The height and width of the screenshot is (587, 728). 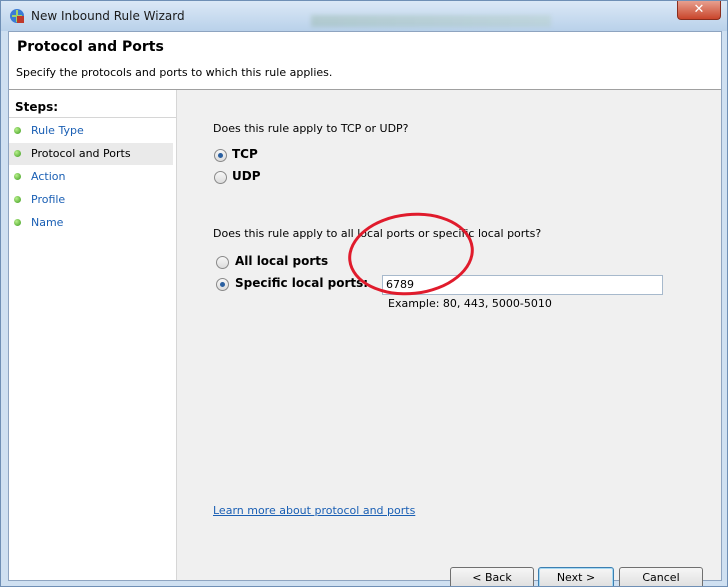 What do you see at coordinates (522, 285) in the screenshot?
I see `specific-ports-input: 6789` at bounding box center [522, 285].